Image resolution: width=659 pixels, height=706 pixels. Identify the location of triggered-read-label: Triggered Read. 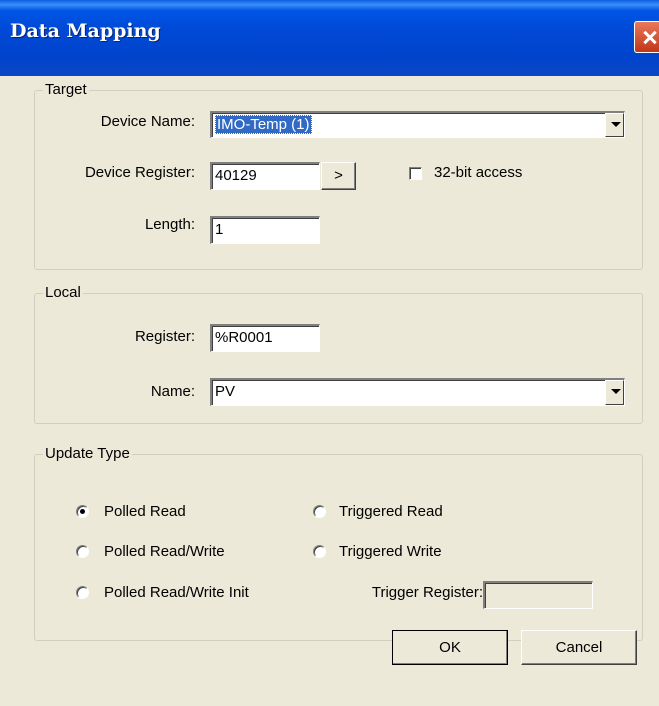
(391, 511).